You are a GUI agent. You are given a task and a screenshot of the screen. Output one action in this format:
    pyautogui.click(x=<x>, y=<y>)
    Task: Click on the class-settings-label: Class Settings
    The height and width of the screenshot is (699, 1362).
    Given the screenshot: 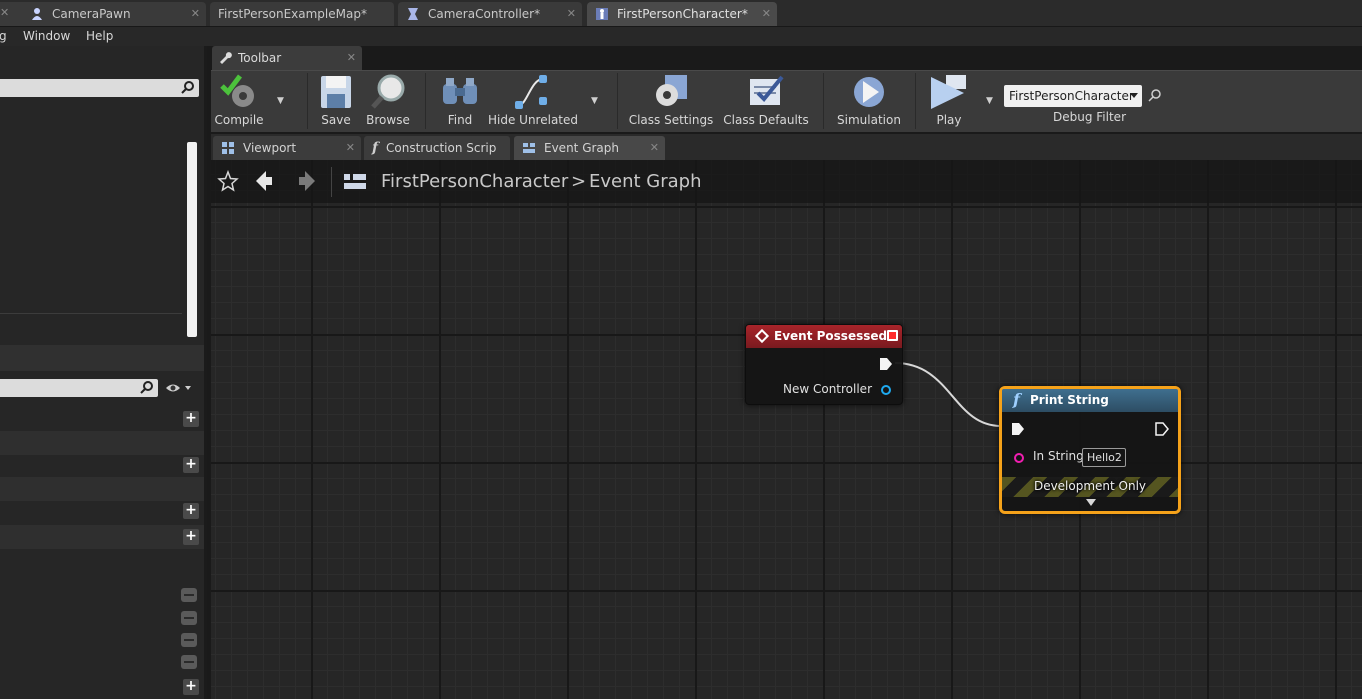 What is the action you would take?
    pyautogui.click(x=671, y=120)
    